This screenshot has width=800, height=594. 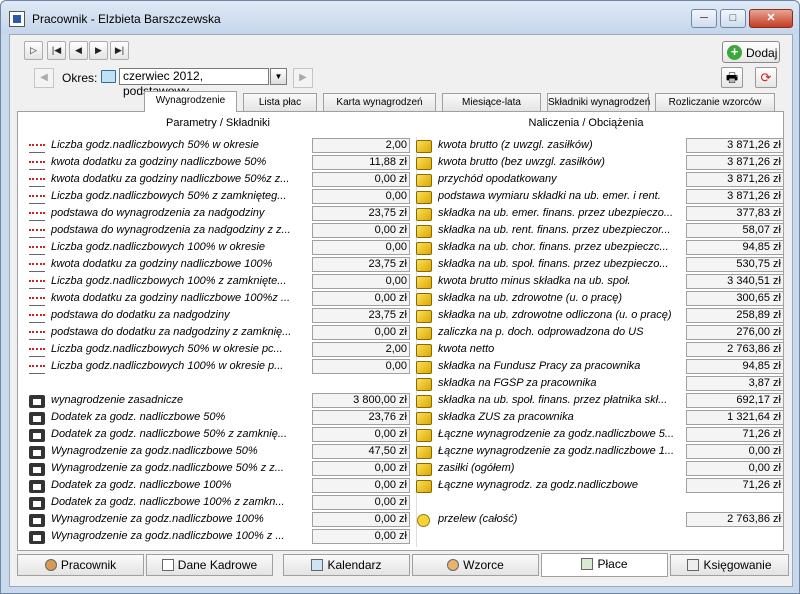 I want to click on row-value: 1 321,64 zł, so click(x=735, y=417).